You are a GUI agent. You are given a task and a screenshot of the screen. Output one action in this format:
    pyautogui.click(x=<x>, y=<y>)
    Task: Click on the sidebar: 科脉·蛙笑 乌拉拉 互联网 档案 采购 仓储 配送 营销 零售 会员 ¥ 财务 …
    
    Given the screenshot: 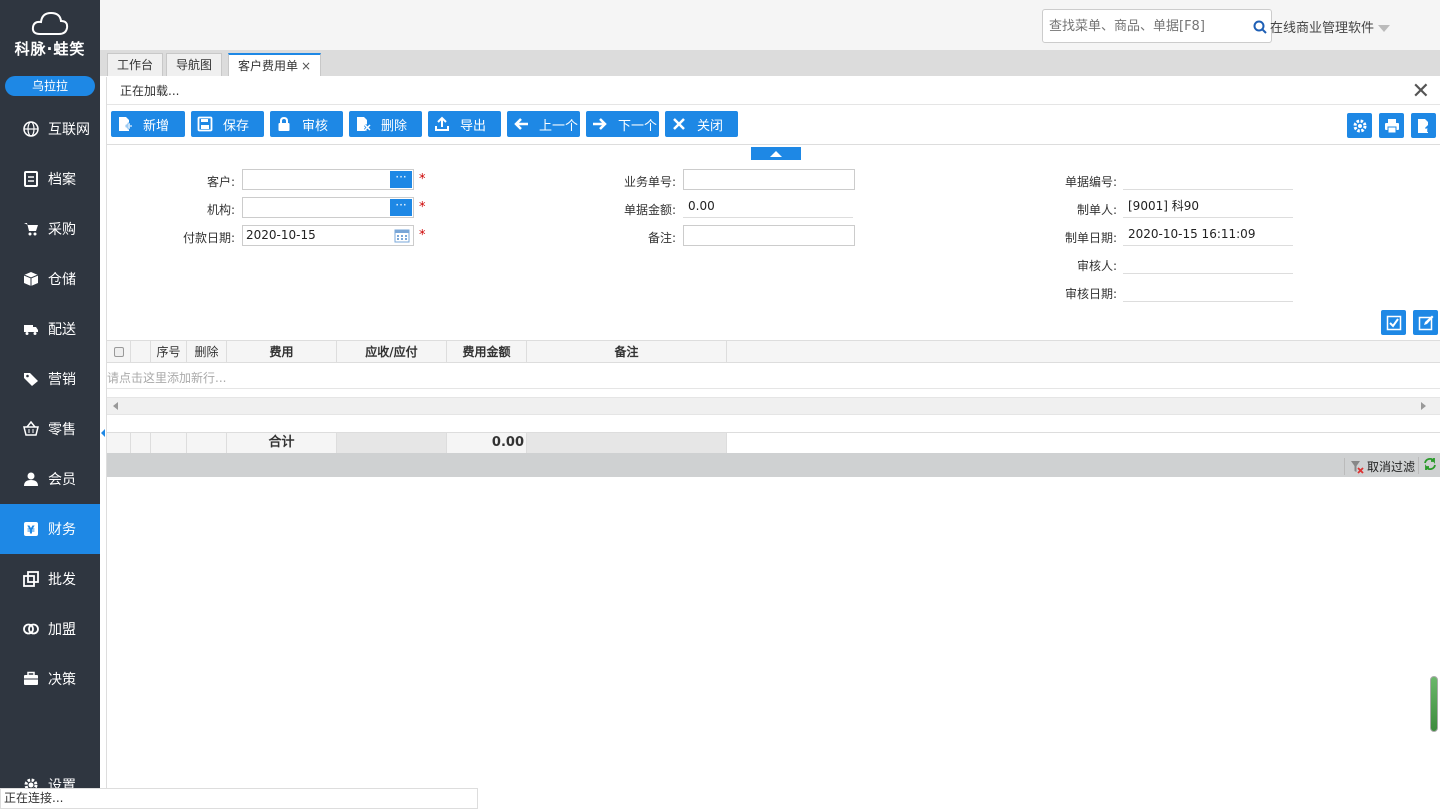 What is the action you would take?
    pyautogui.click(x=50, y=404)
    